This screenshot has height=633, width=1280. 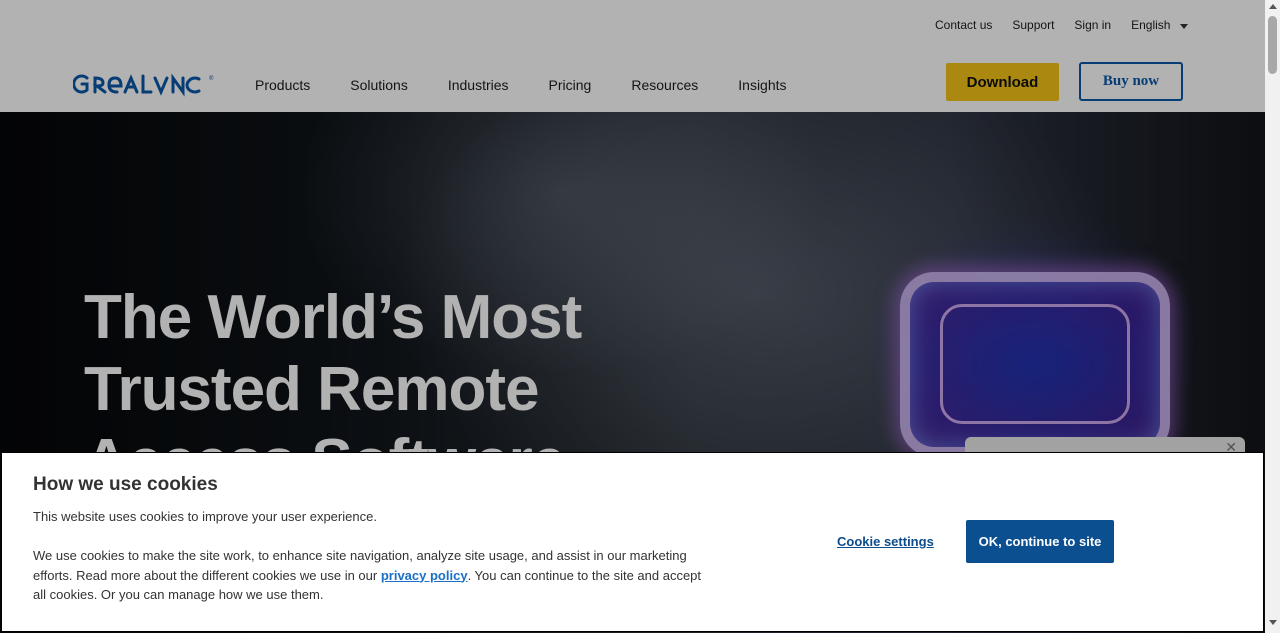 What do you see at coordinates (885, 541) in the screenshot?
I see `cookie-settings-button: Cookie settings` at bounding box center [885, 541].